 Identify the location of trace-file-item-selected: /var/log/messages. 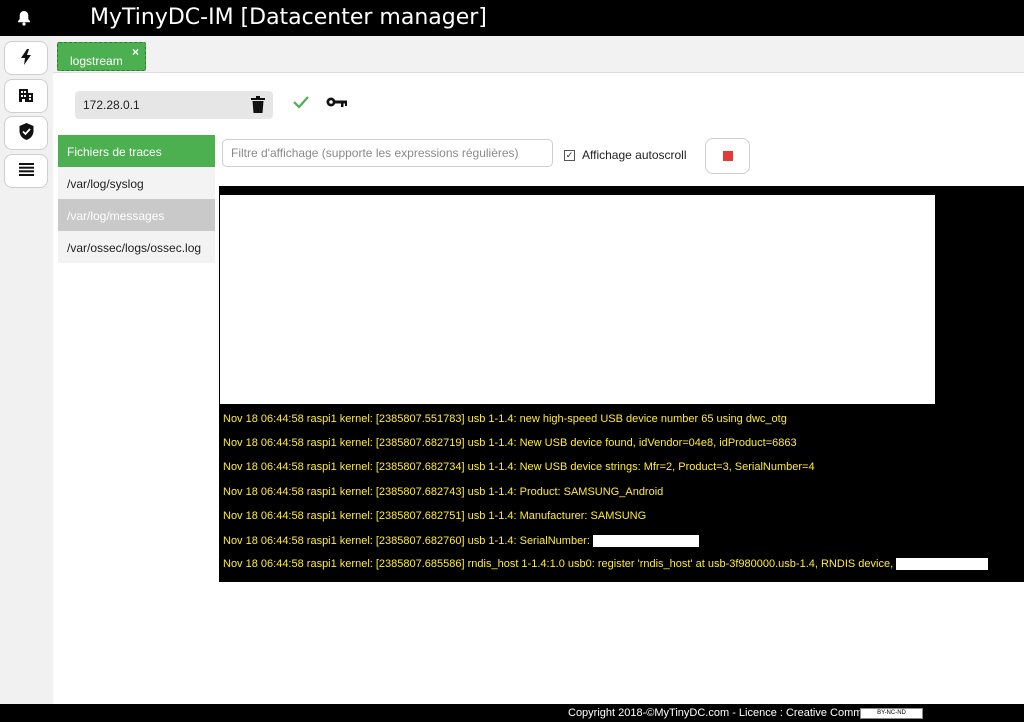
(136, 215).